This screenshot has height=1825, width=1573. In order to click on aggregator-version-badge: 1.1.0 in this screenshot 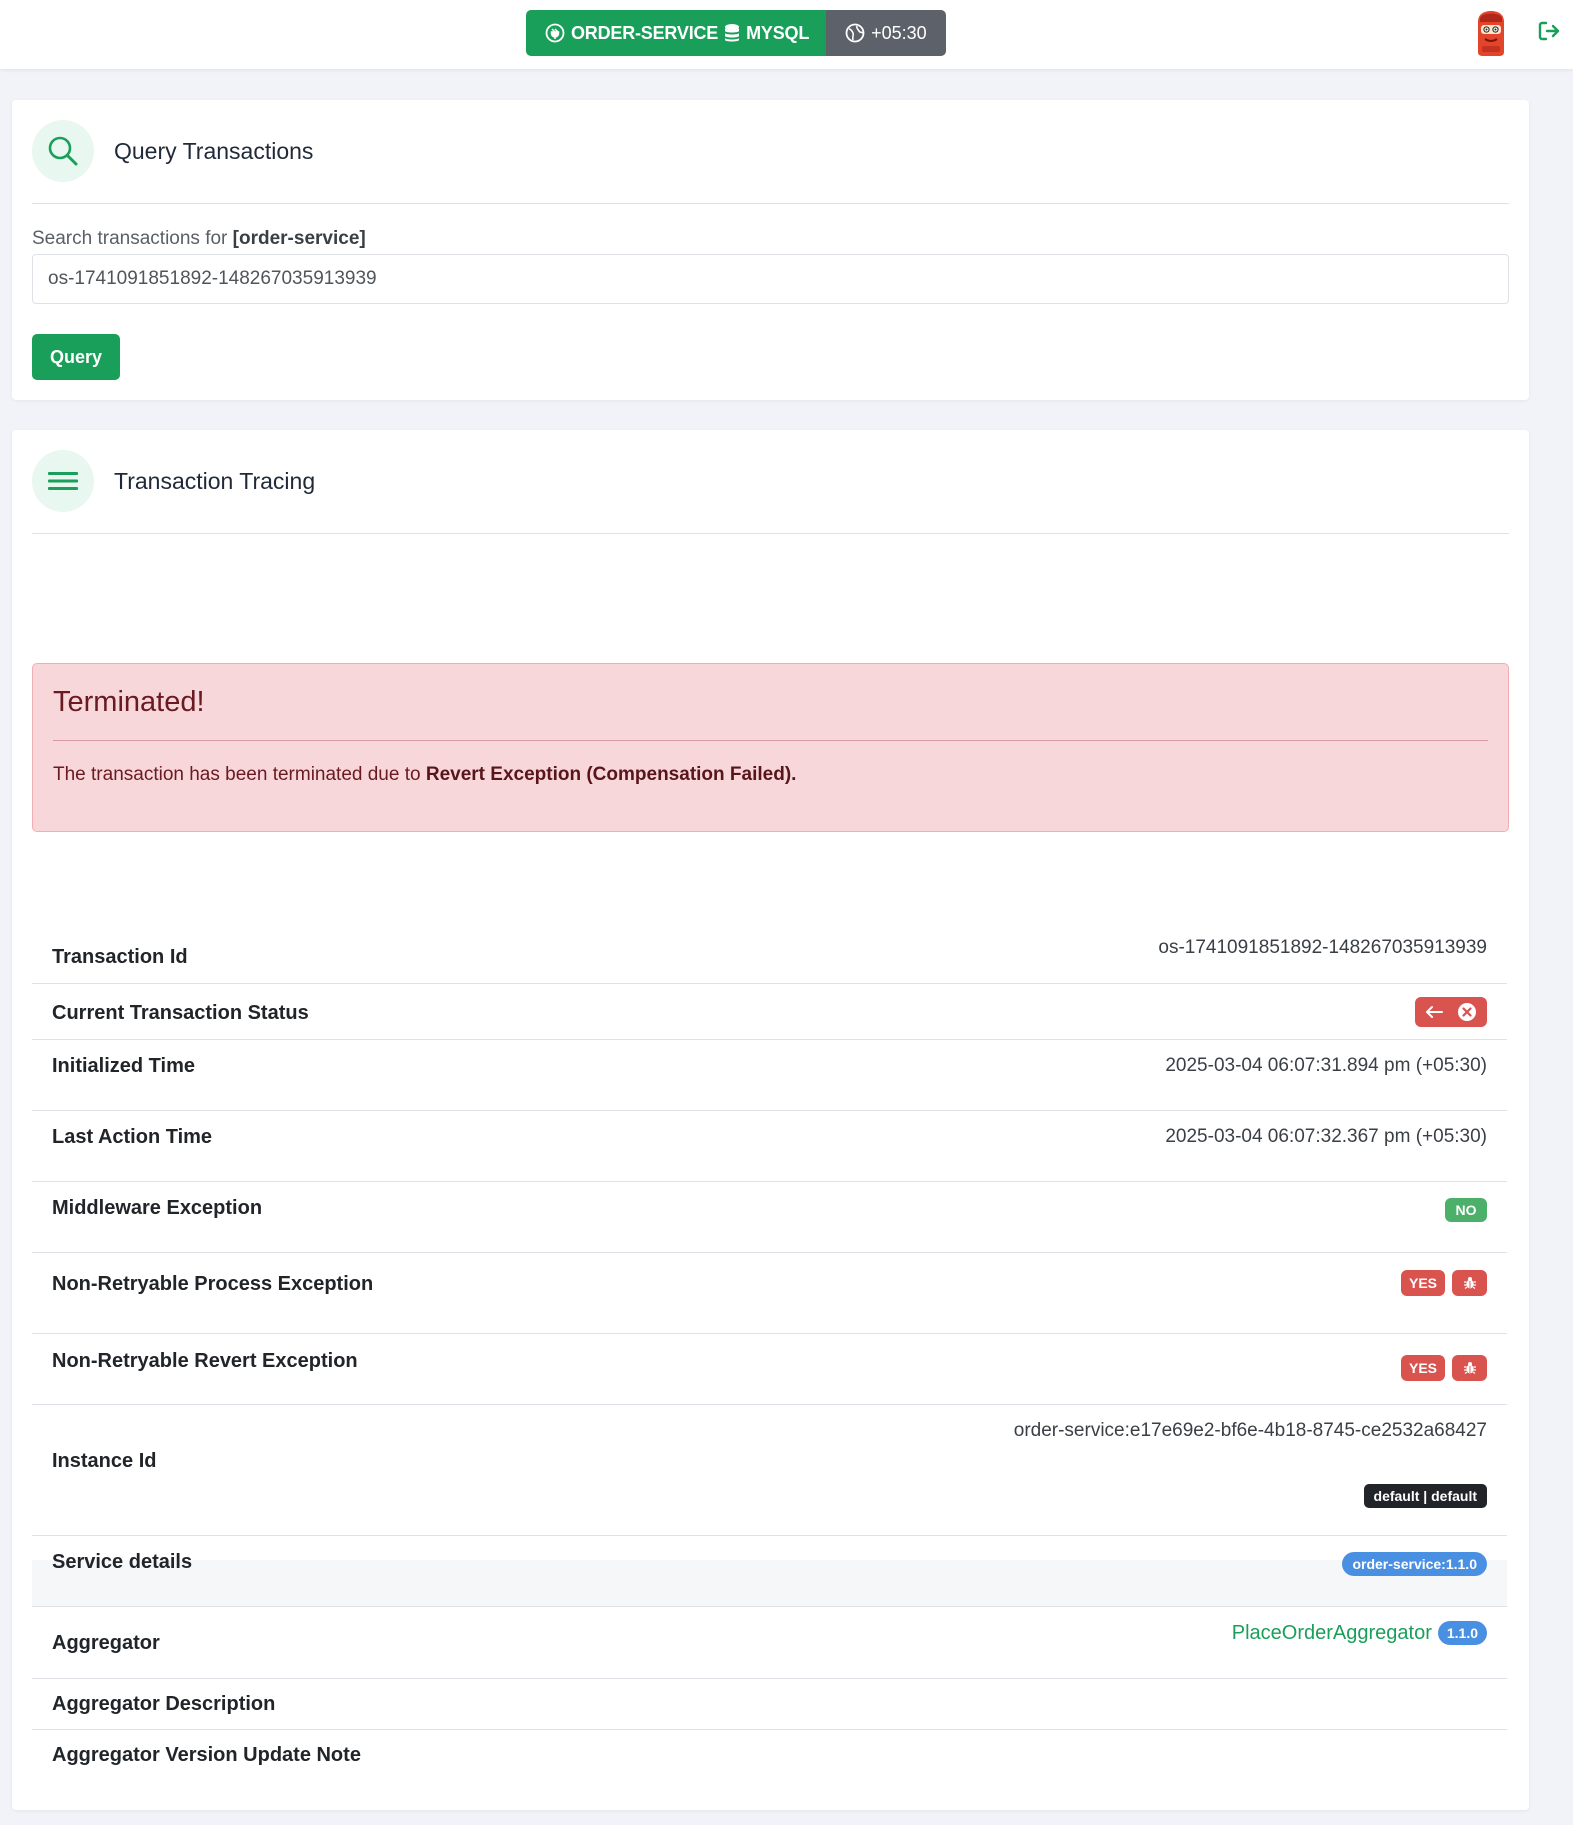, I will do `click(1462, 1633)`.